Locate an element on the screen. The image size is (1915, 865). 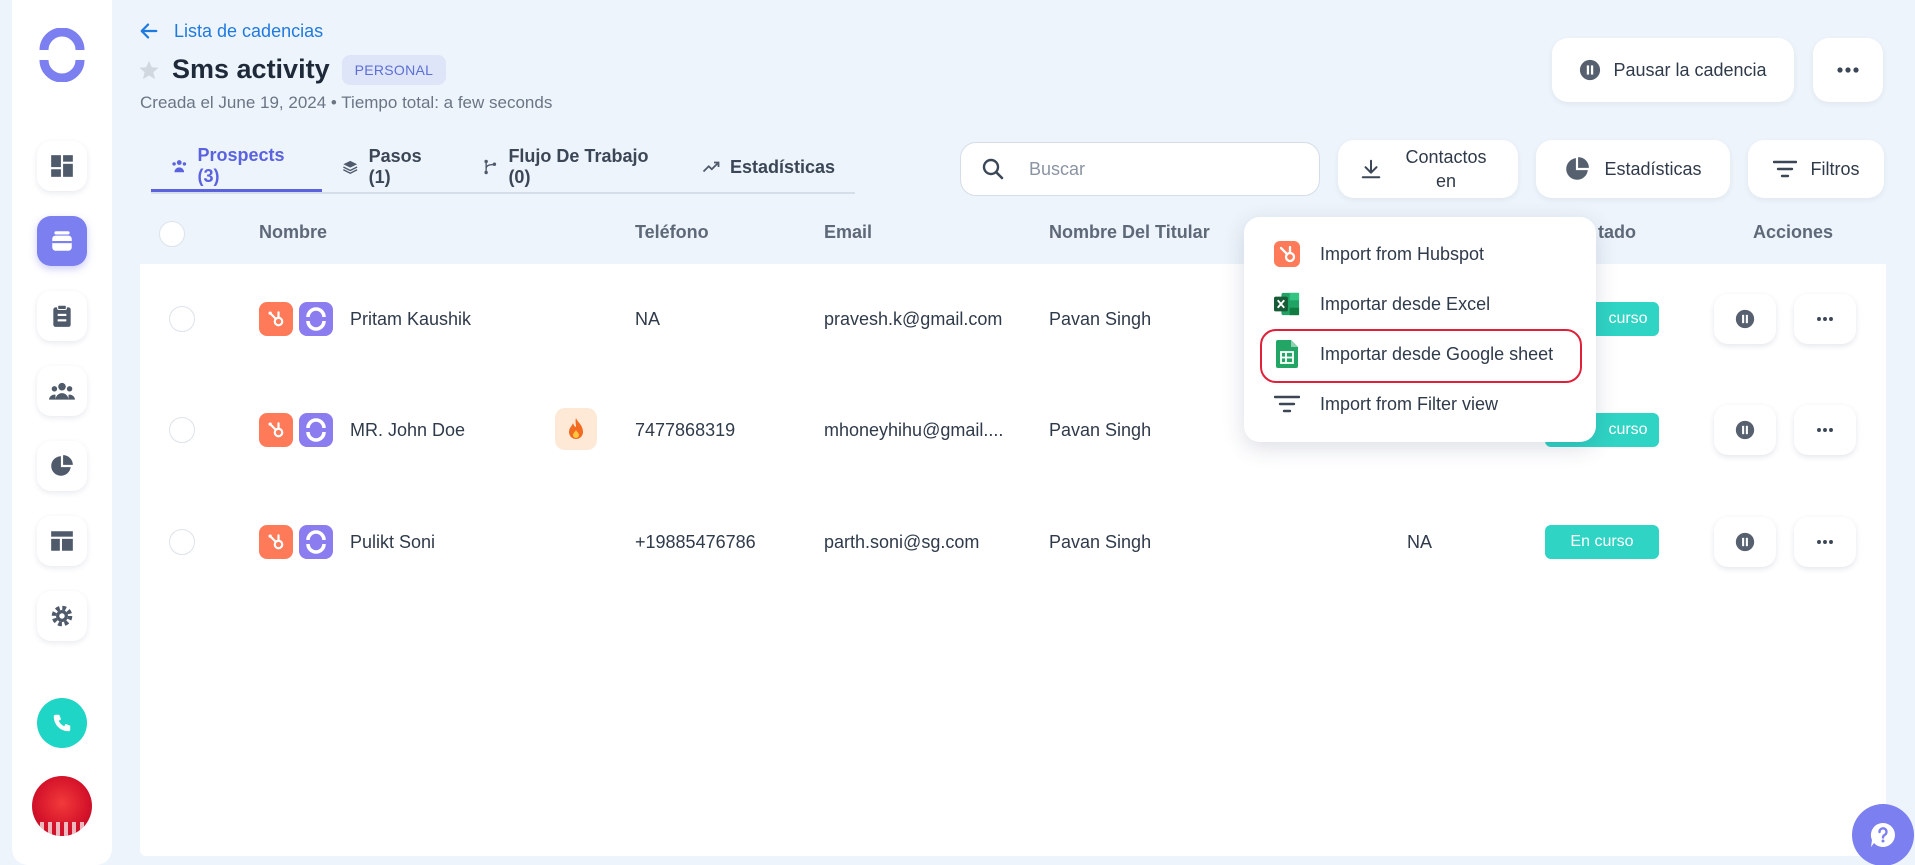
back-to-cadences-link: Lista de cadencias is located at coordinates (230, 31).